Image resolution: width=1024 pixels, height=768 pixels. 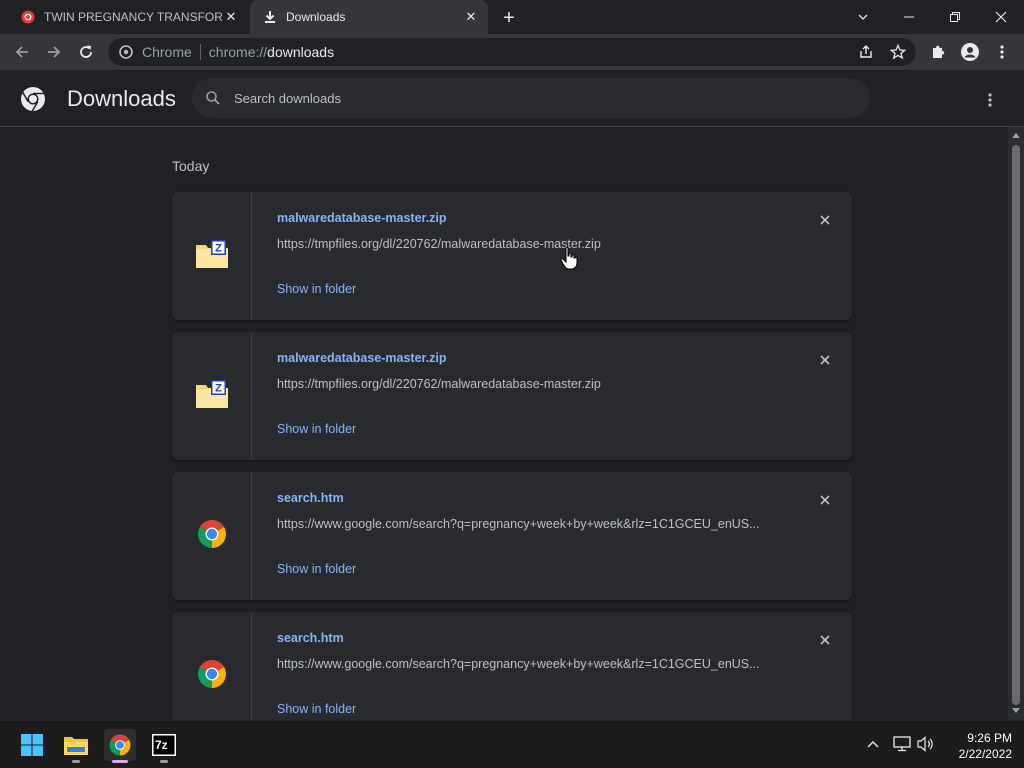 What do you see at coordinates (909, 17) in the screenshot?
I see `minimize-button` at bounding box center [909, 17].